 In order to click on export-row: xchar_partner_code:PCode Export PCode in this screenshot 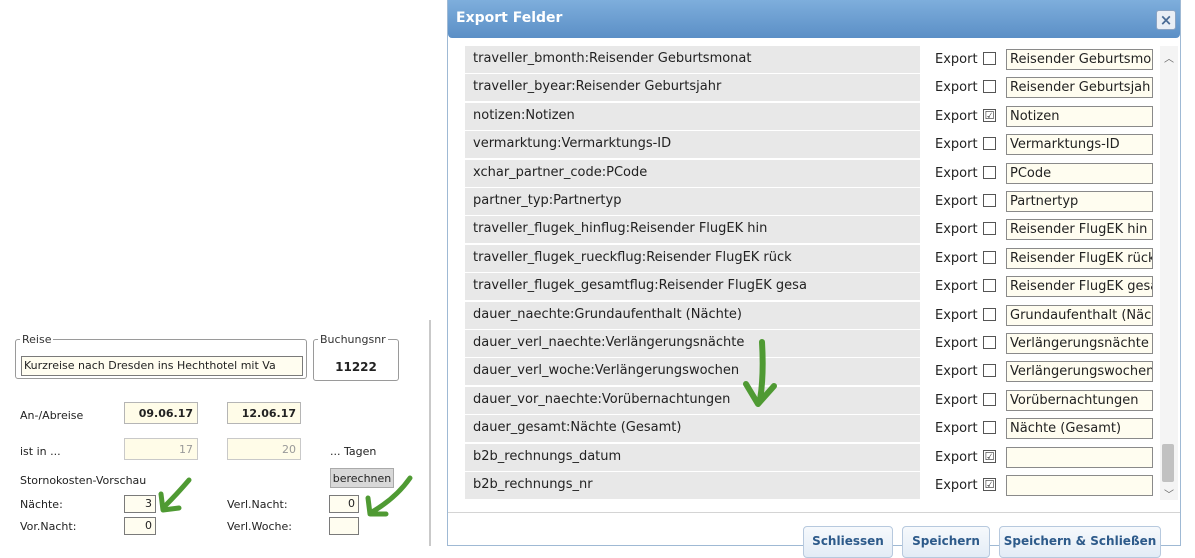, I will do `click(813, 174)`.